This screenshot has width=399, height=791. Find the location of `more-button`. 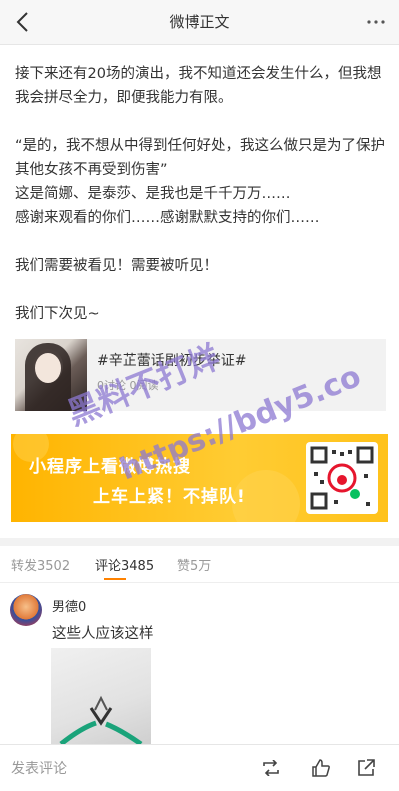

more-button is located at coordinates (376, 22).